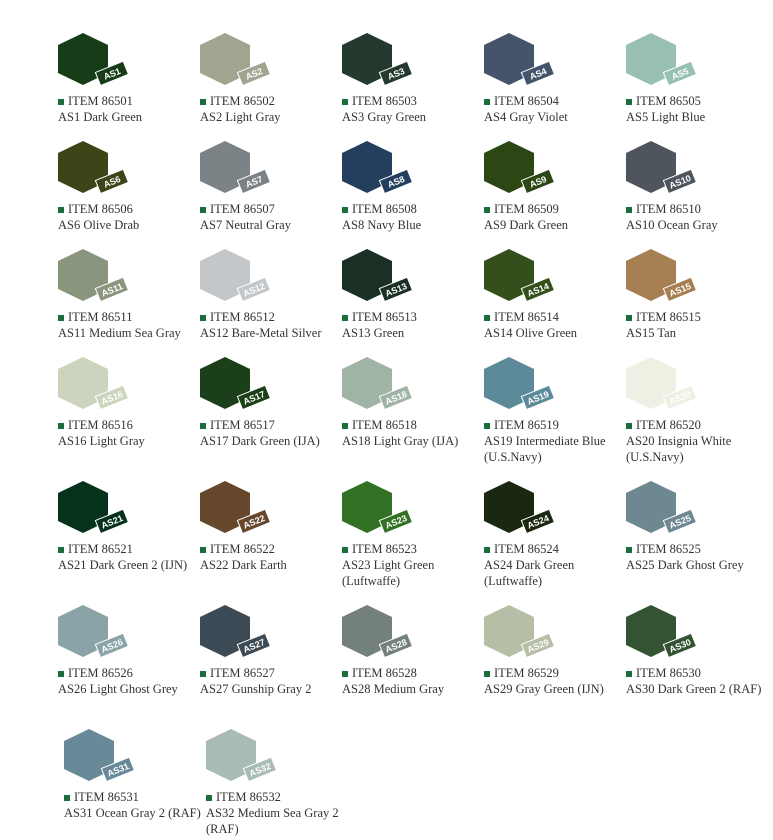  I want to click on paint-swatch-hexagon: AS31, so click(102, 762).